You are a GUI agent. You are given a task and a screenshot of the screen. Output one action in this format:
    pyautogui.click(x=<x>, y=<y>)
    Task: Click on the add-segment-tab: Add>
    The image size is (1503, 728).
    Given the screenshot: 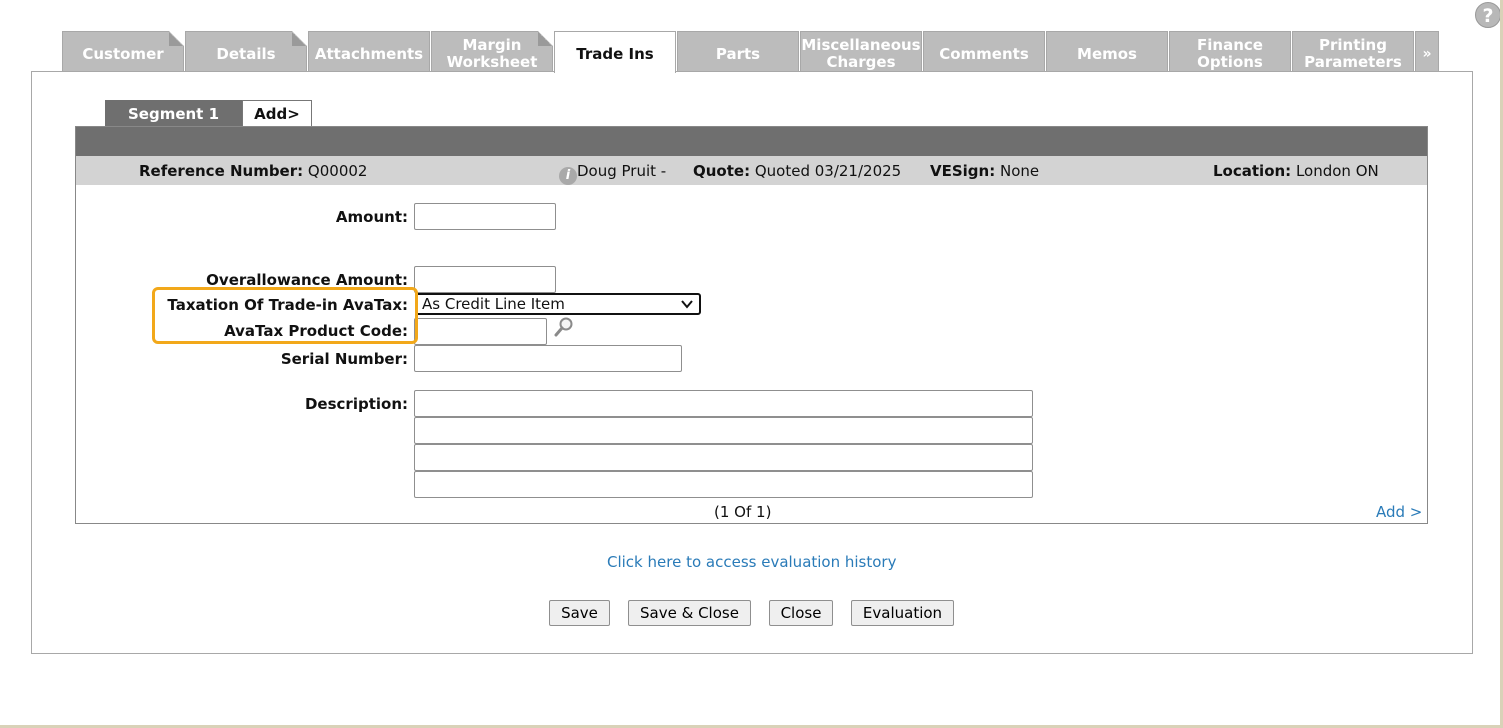 What is the action you would take?
    pyautogui.click(x=277, y=113)
    